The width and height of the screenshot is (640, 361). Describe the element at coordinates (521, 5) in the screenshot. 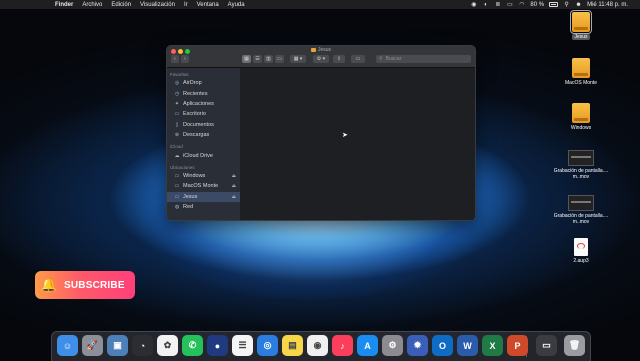

I see `wifi-icon: ◠` at that location.